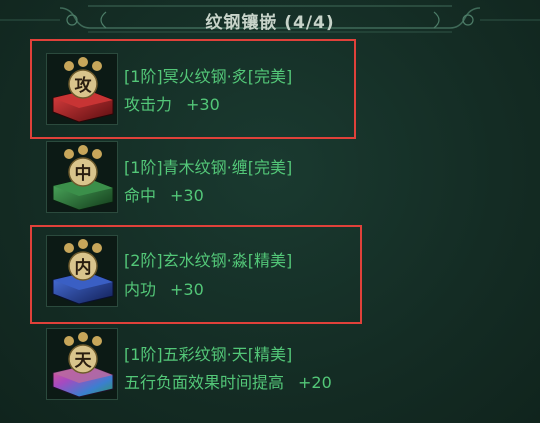 The height and width of the screenshot is (423, 540). Describe the element at coordinates (193, 89) in the screenshot. I see `inlay-slot-1: 攻 [1阶]冥火纹钢·炙[完美] 攻击力 +30` at that location.